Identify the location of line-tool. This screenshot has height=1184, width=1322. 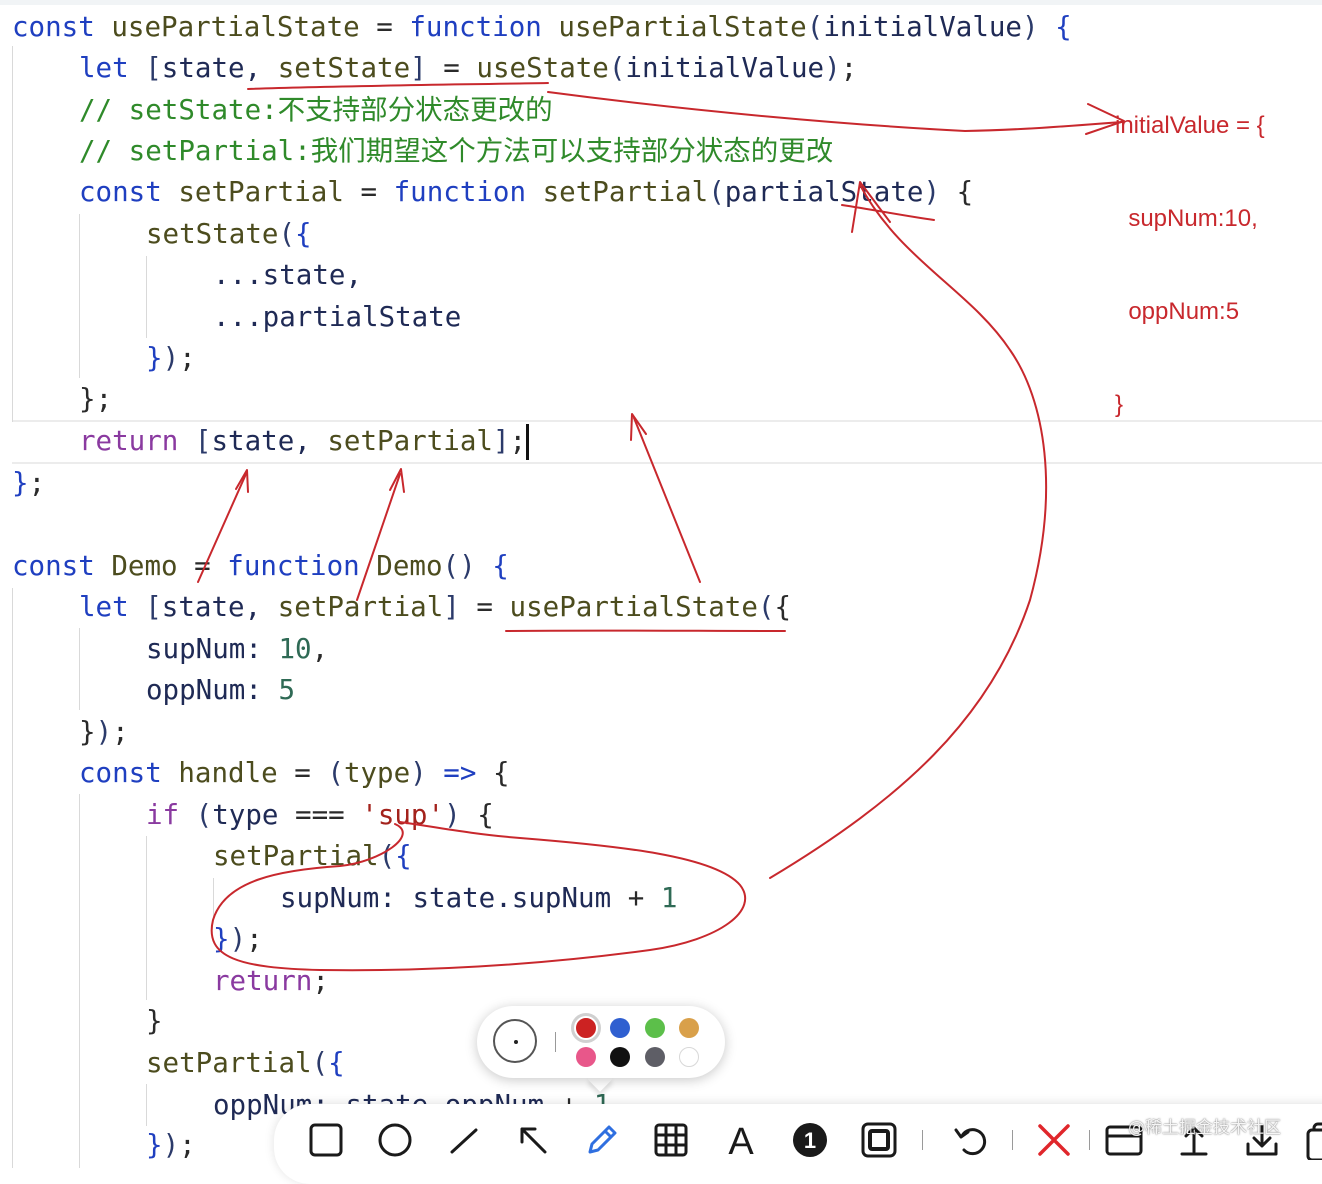
(464, 1140).